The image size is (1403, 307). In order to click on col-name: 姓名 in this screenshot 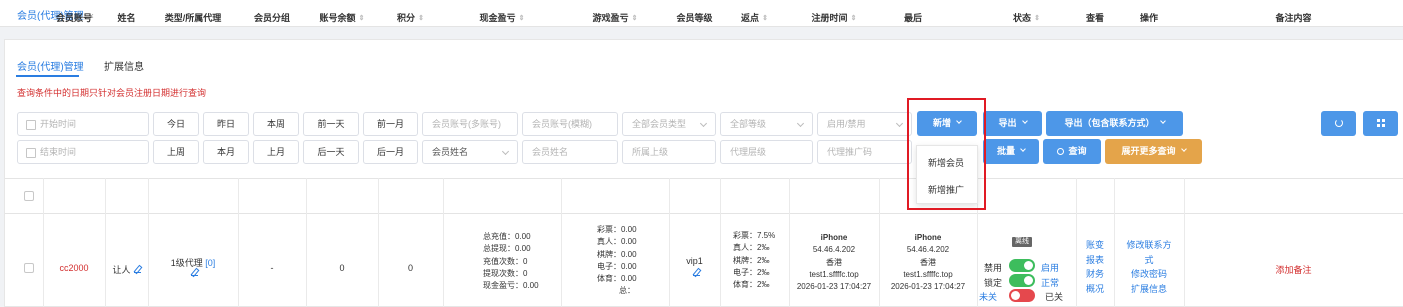, I will do `click(126, 18)`.